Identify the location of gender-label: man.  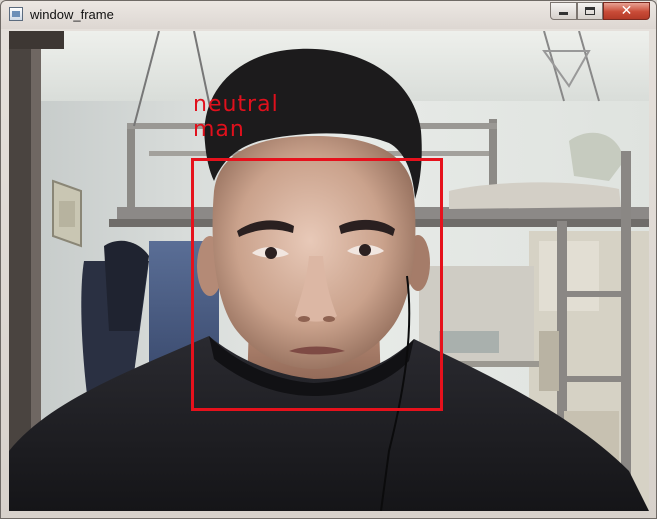
(219, 129).